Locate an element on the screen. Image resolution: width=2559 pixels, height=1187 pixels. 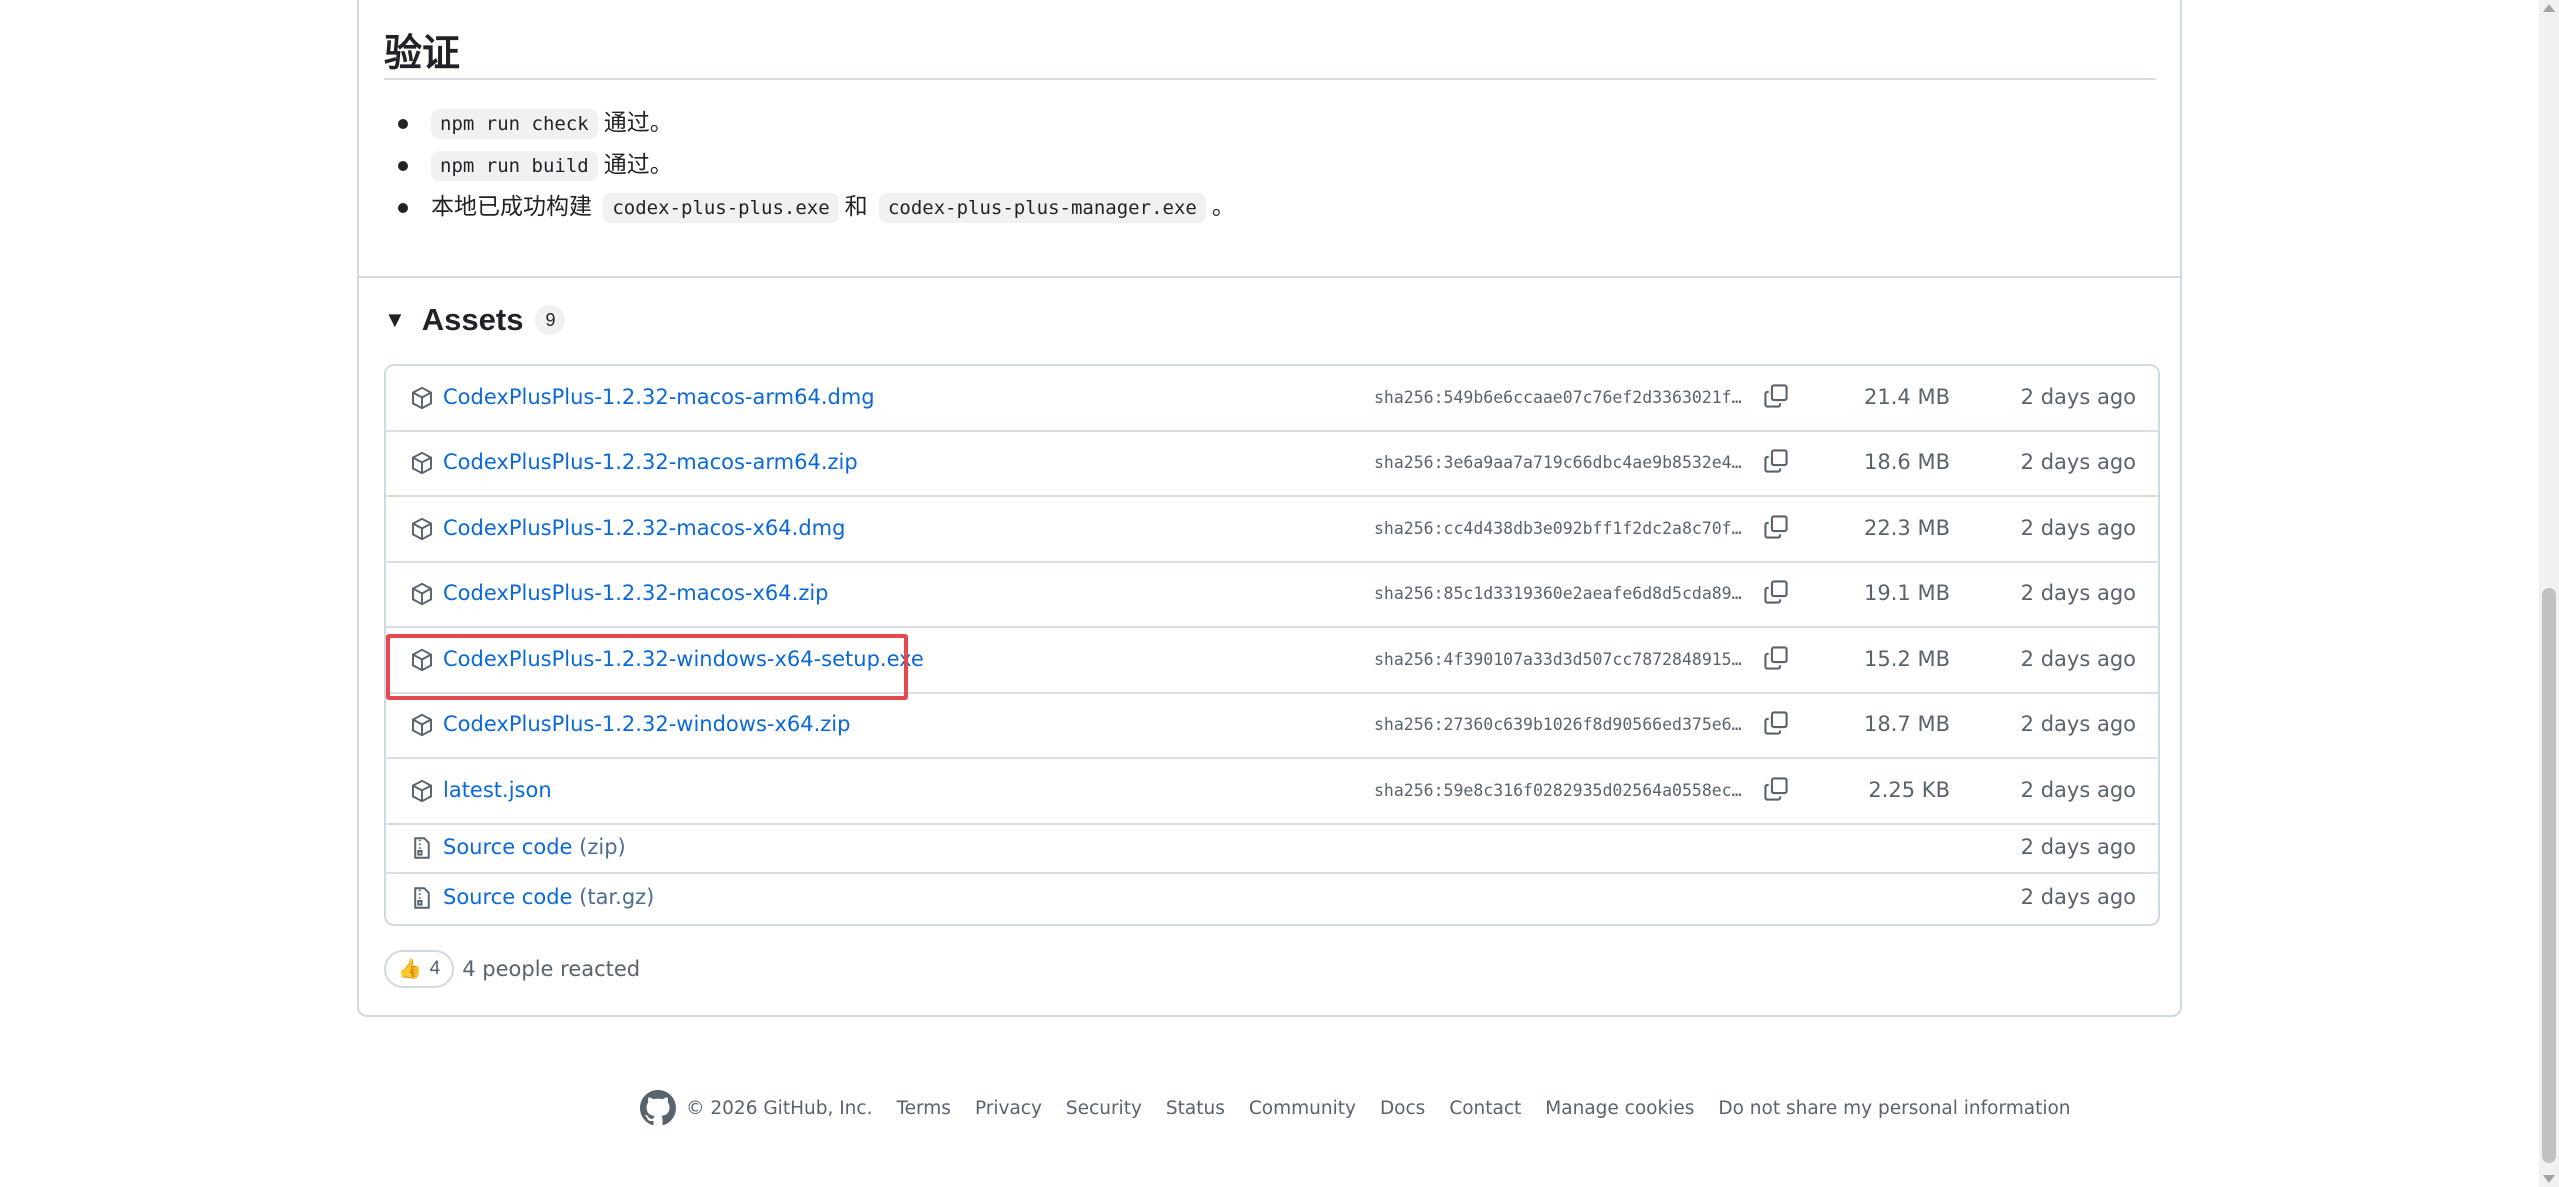
inline-code: npm run build is located at coordinates (514, 166).